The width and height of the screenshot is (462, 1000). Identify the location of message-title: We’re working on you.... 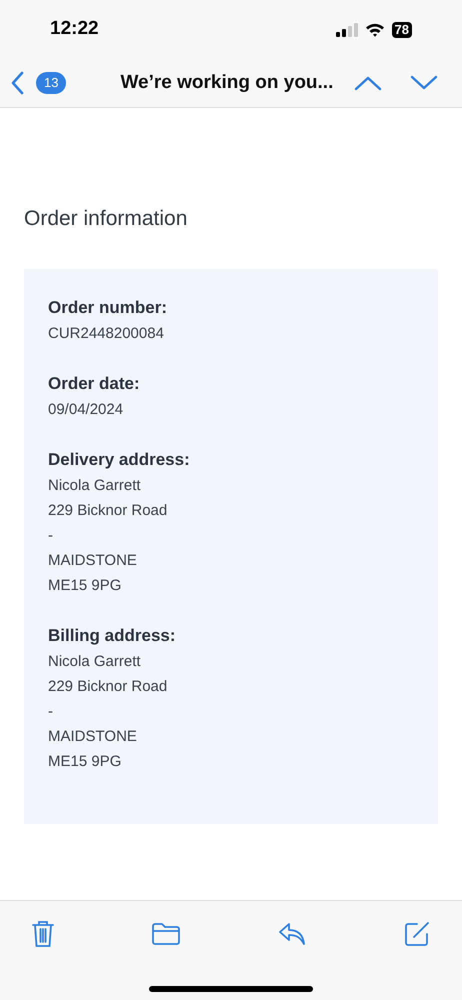
(227, 82).